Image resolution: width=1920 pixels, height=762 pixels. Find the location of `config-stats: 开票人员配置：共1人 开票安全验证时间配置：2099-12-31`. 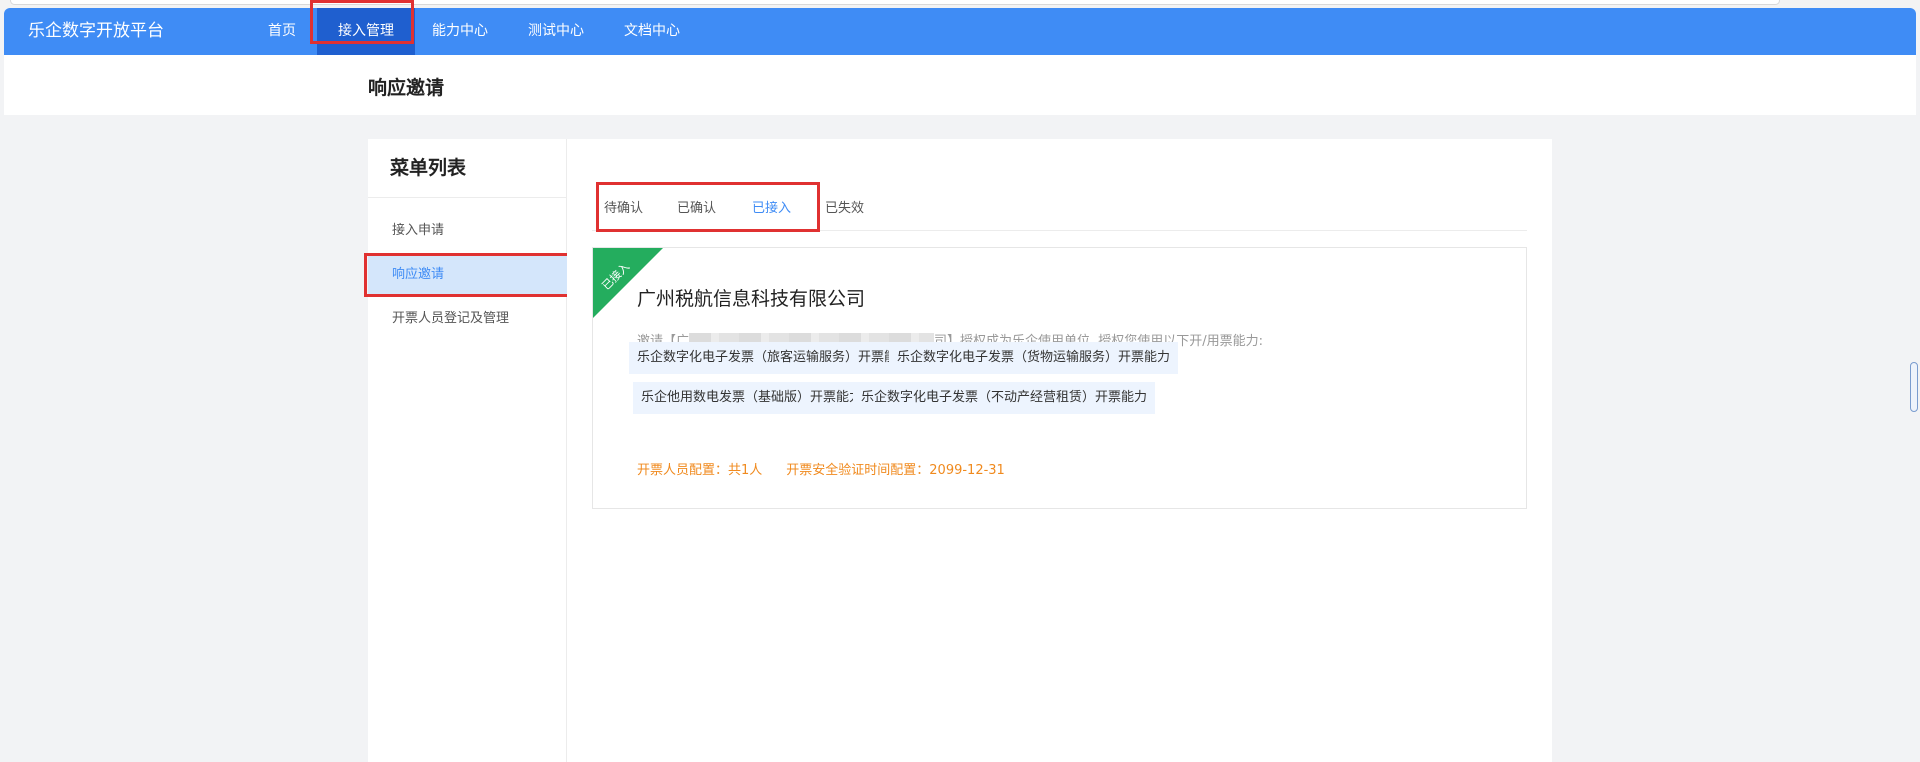

config-stats: 开票人员配置：共1人 开票安全验证时间配置：2099-12-31 is located at coordinates (821, 468).